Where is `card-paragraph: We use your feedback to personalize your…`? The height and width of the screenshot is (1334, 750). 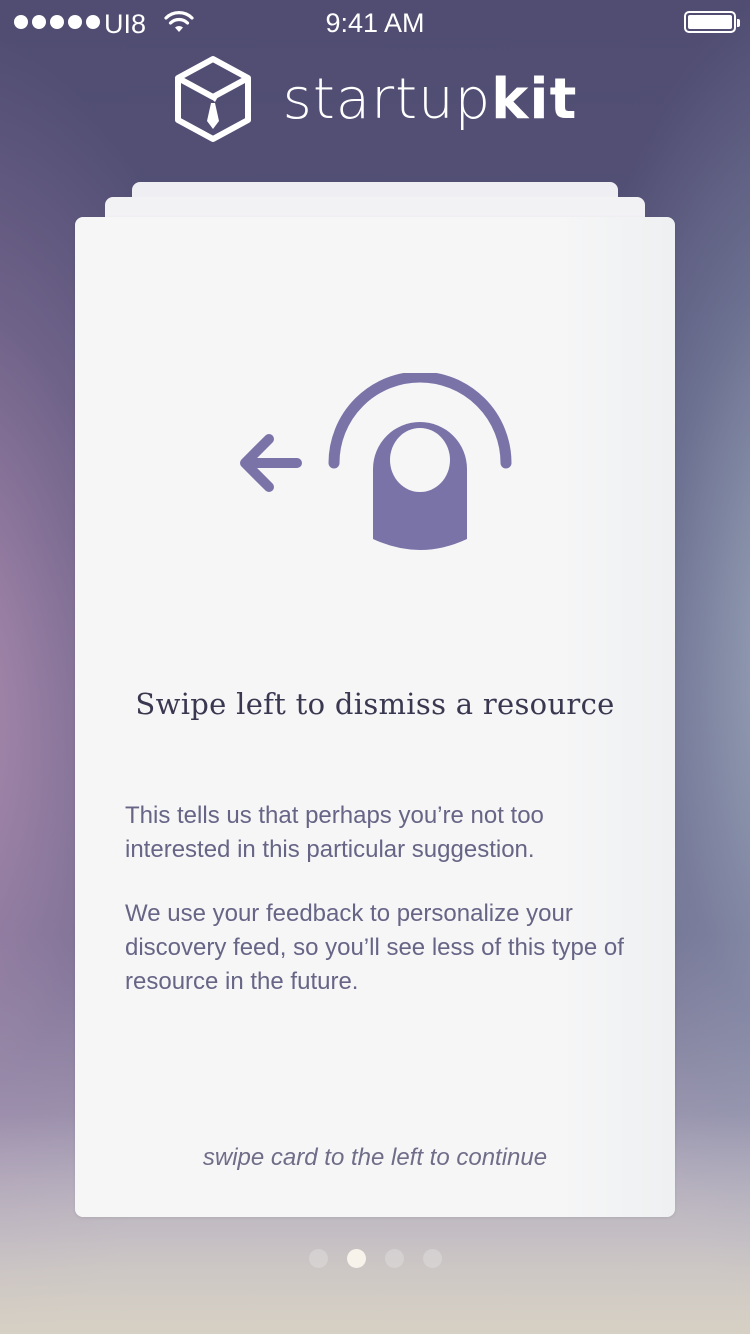 card-paragraph: We use your feedback to personalize your… is located at coordinates (374, 947).